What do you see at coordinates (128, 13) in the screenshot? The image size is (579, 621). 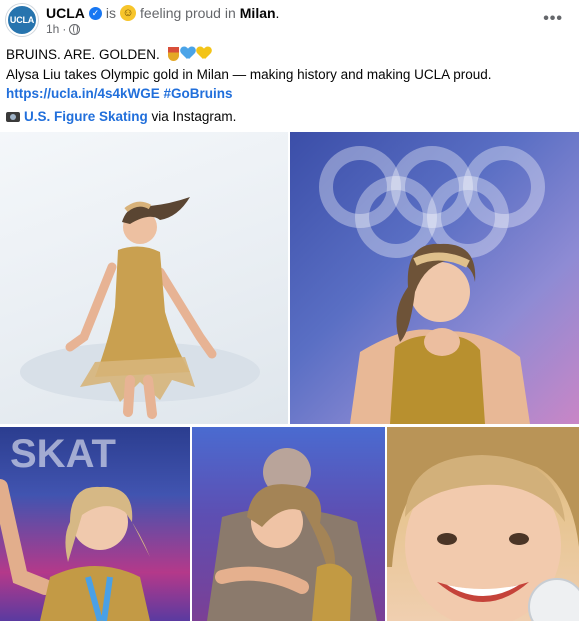 I see `smiling-emoji-icon: ☺` at bounding box center [128, 13].